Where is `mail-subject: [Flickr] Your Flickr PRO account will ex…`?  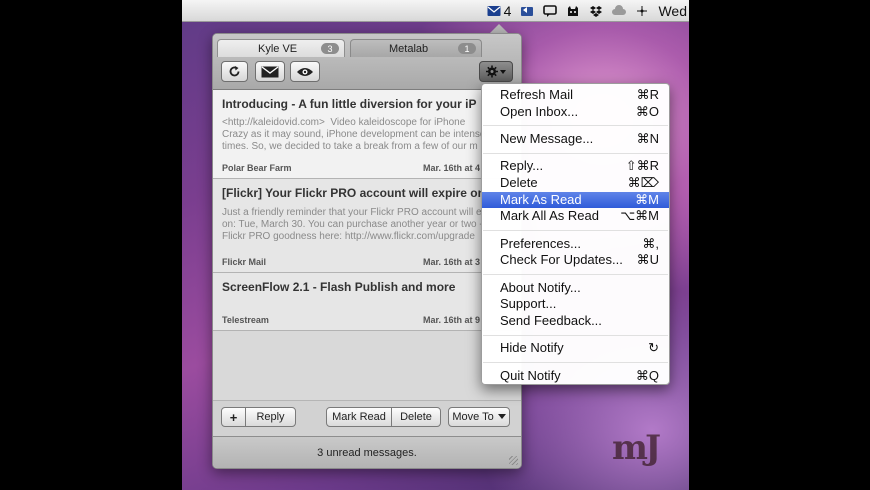
mail-subject: [Flickr] Your Flickr PRO account will ex… is located at coordinates (353, 193).